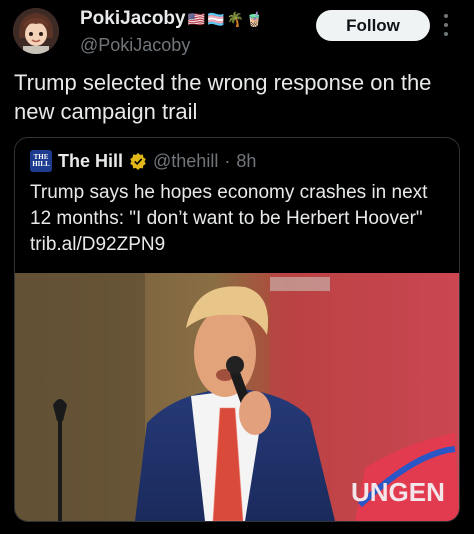  What do you see at coordinates (90, 161) in the screenshot?
I see `quoted-author-name: The Hill` at bounding box center [90, 161].